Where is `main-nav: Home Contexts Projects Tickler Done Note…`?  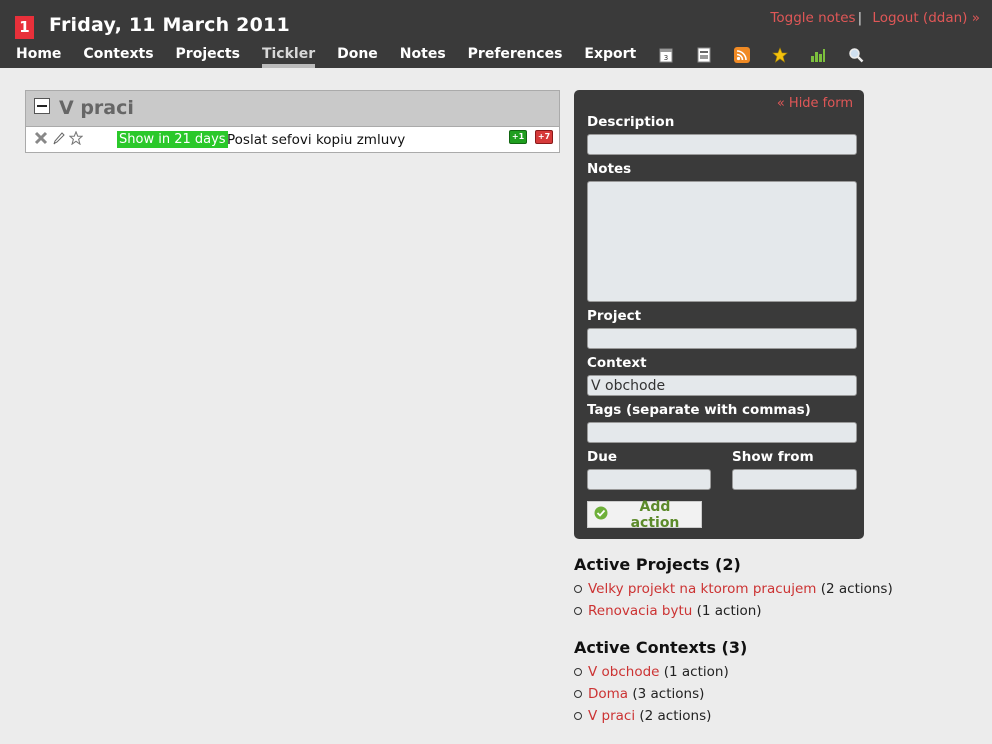
main-nav: Home Contexts Projects Tickler Done Note… is located at coordinates (451, 57).